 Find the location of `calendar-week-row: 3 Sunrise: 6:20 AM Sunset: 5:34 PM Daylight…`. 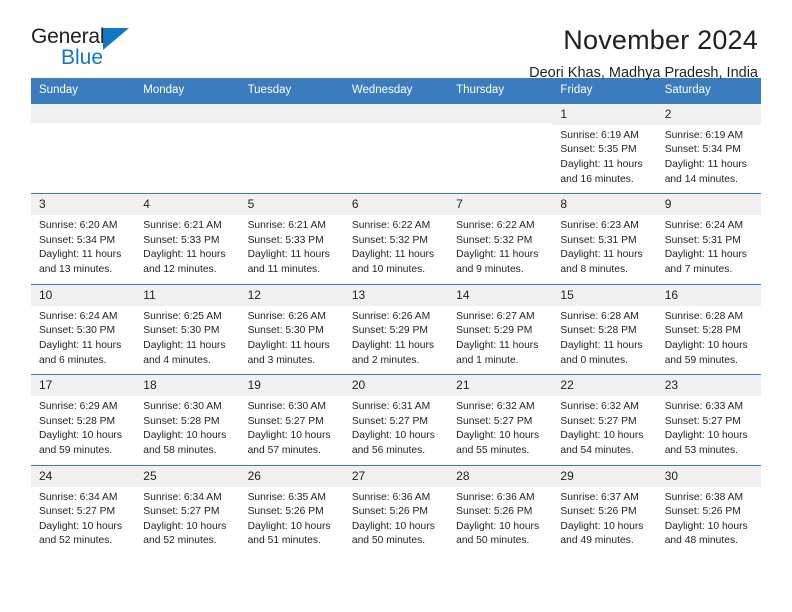

calendar-week-row: 3 Sunrise: 6:20 AM Sunset: 5:34 PM Daylight… is located at coordinates (396, 238).